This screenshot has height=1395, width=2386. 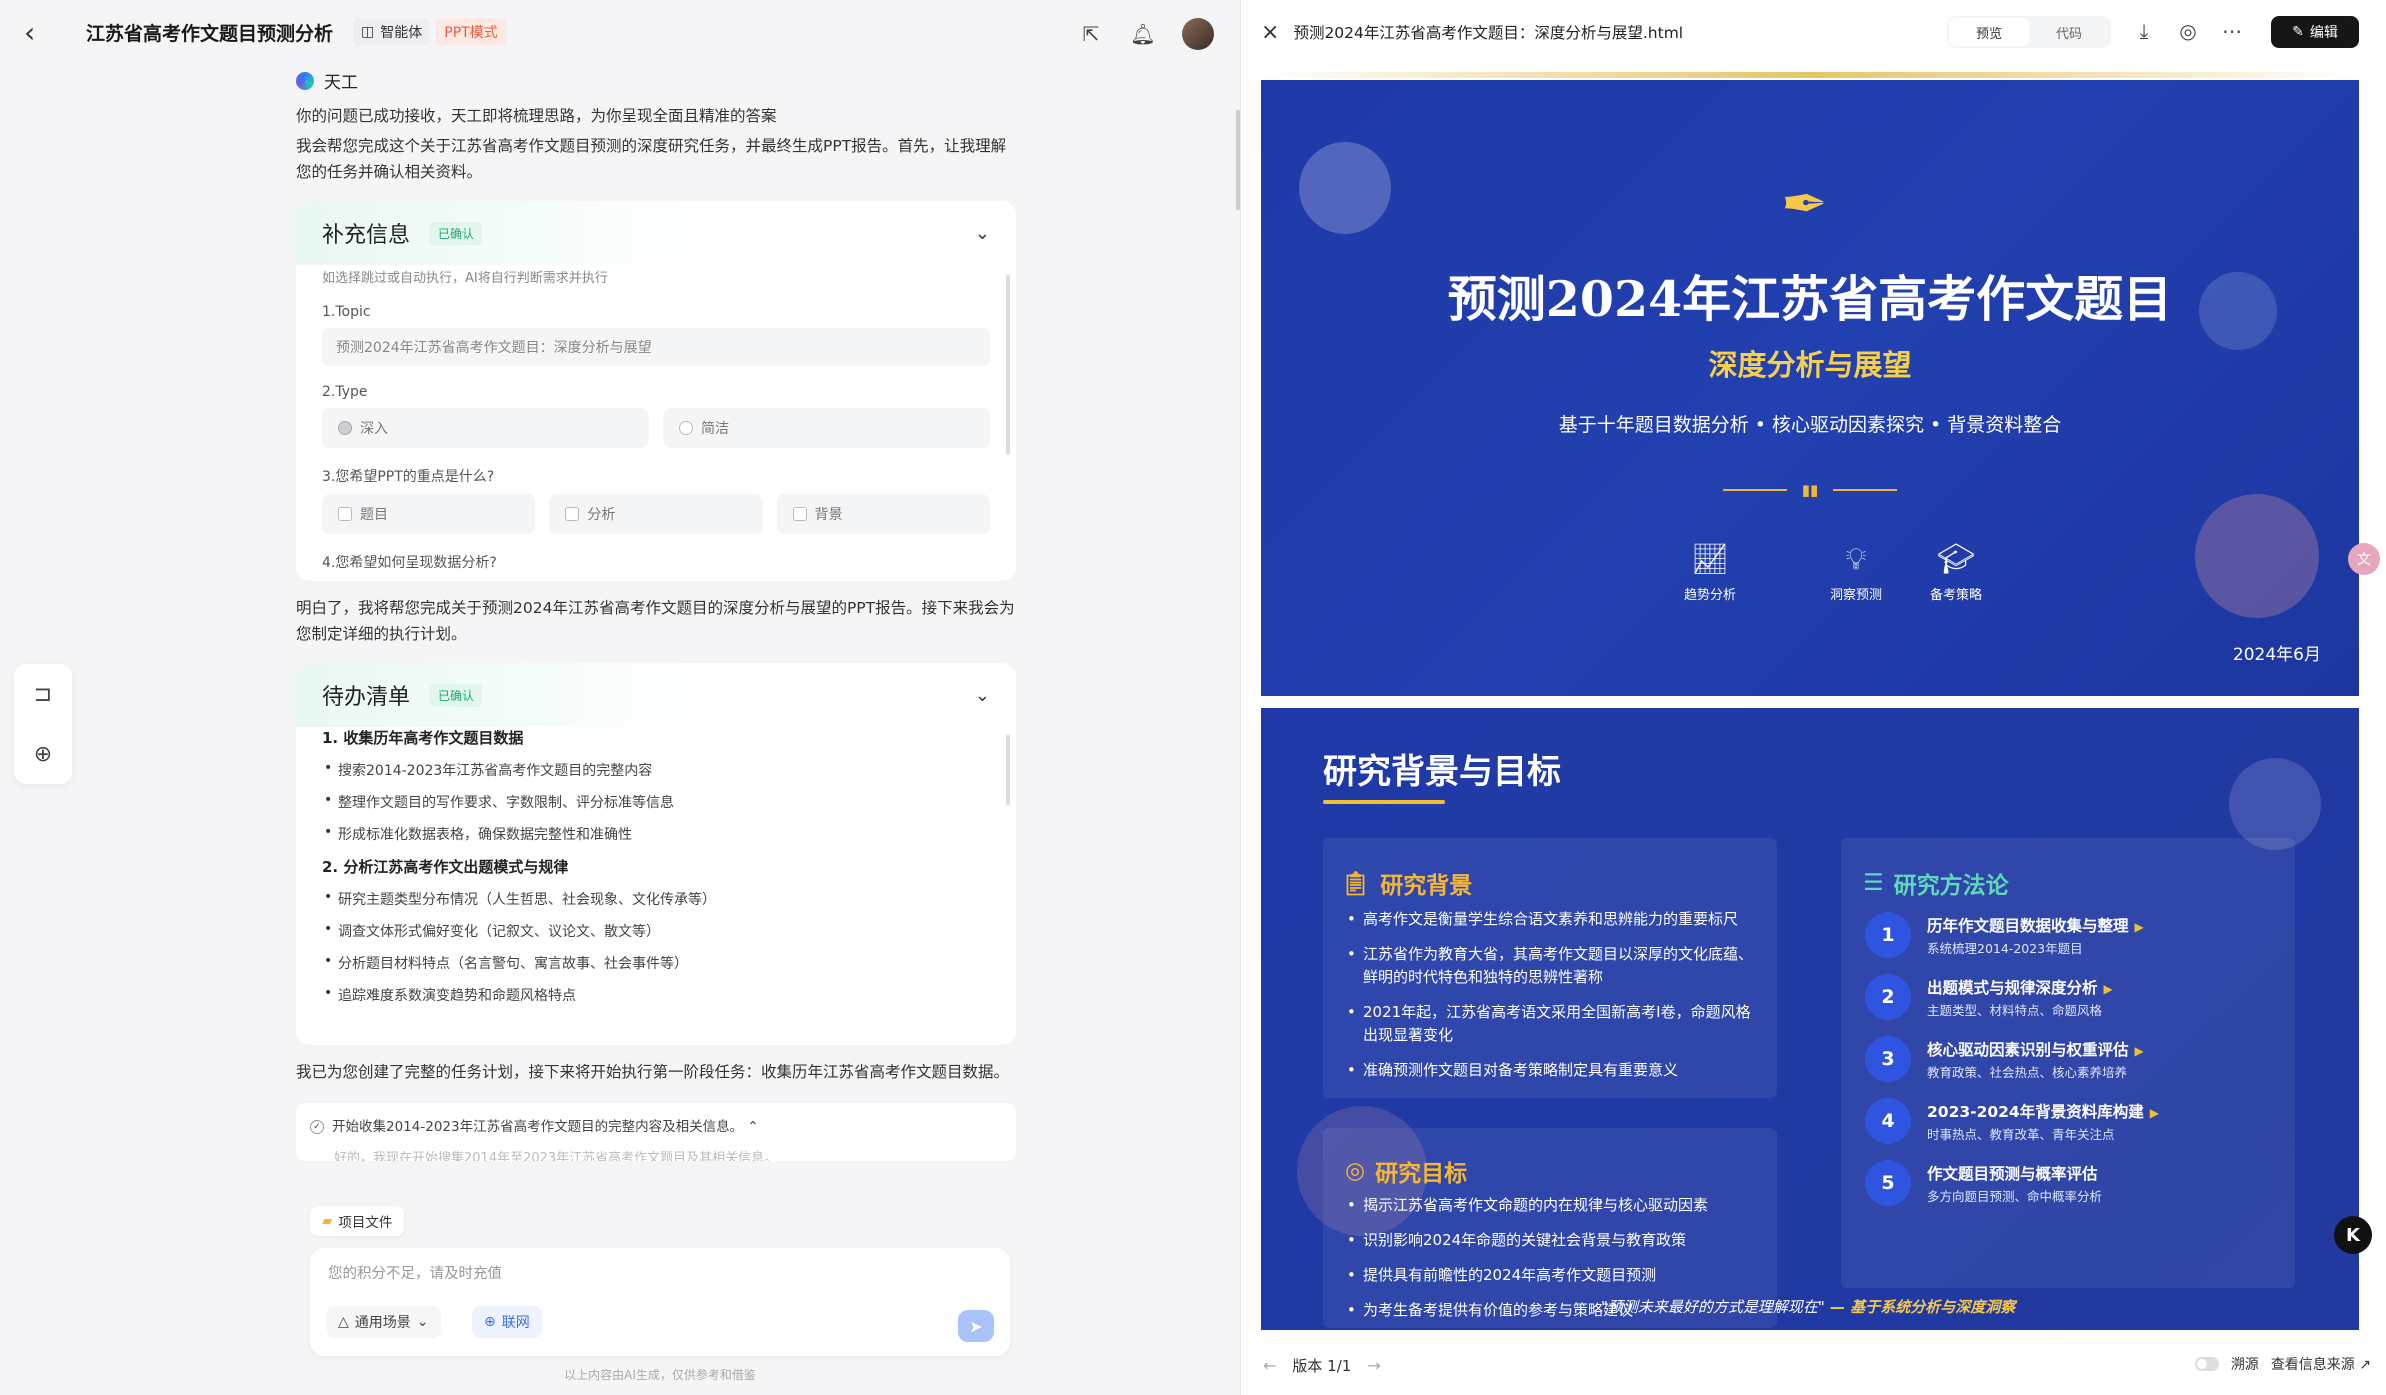 I want to click on translate-float-button: 文, so click(x=2364, y=559).